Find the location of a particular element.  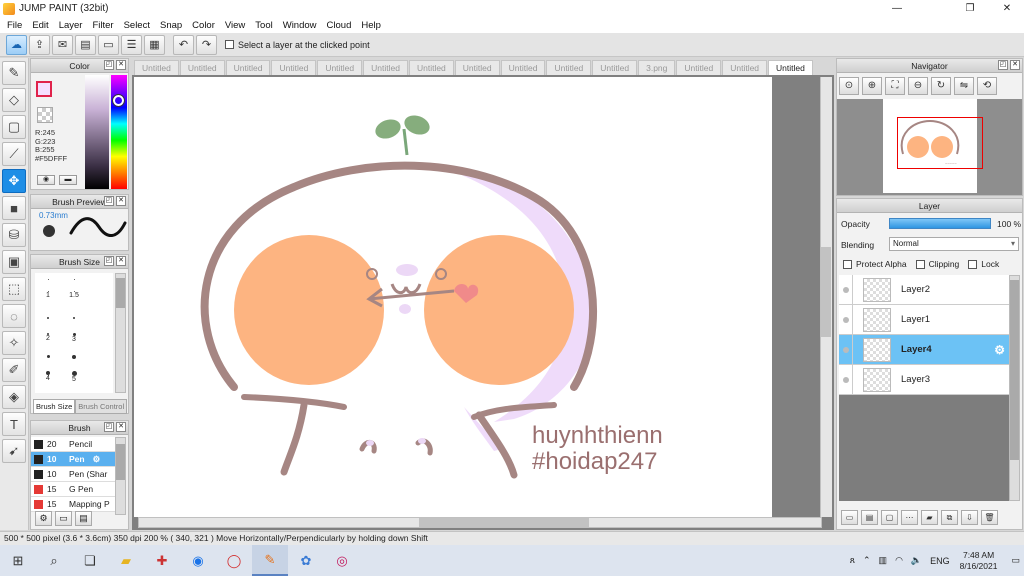

menu-window: Window is located at coordinates (300, 25).